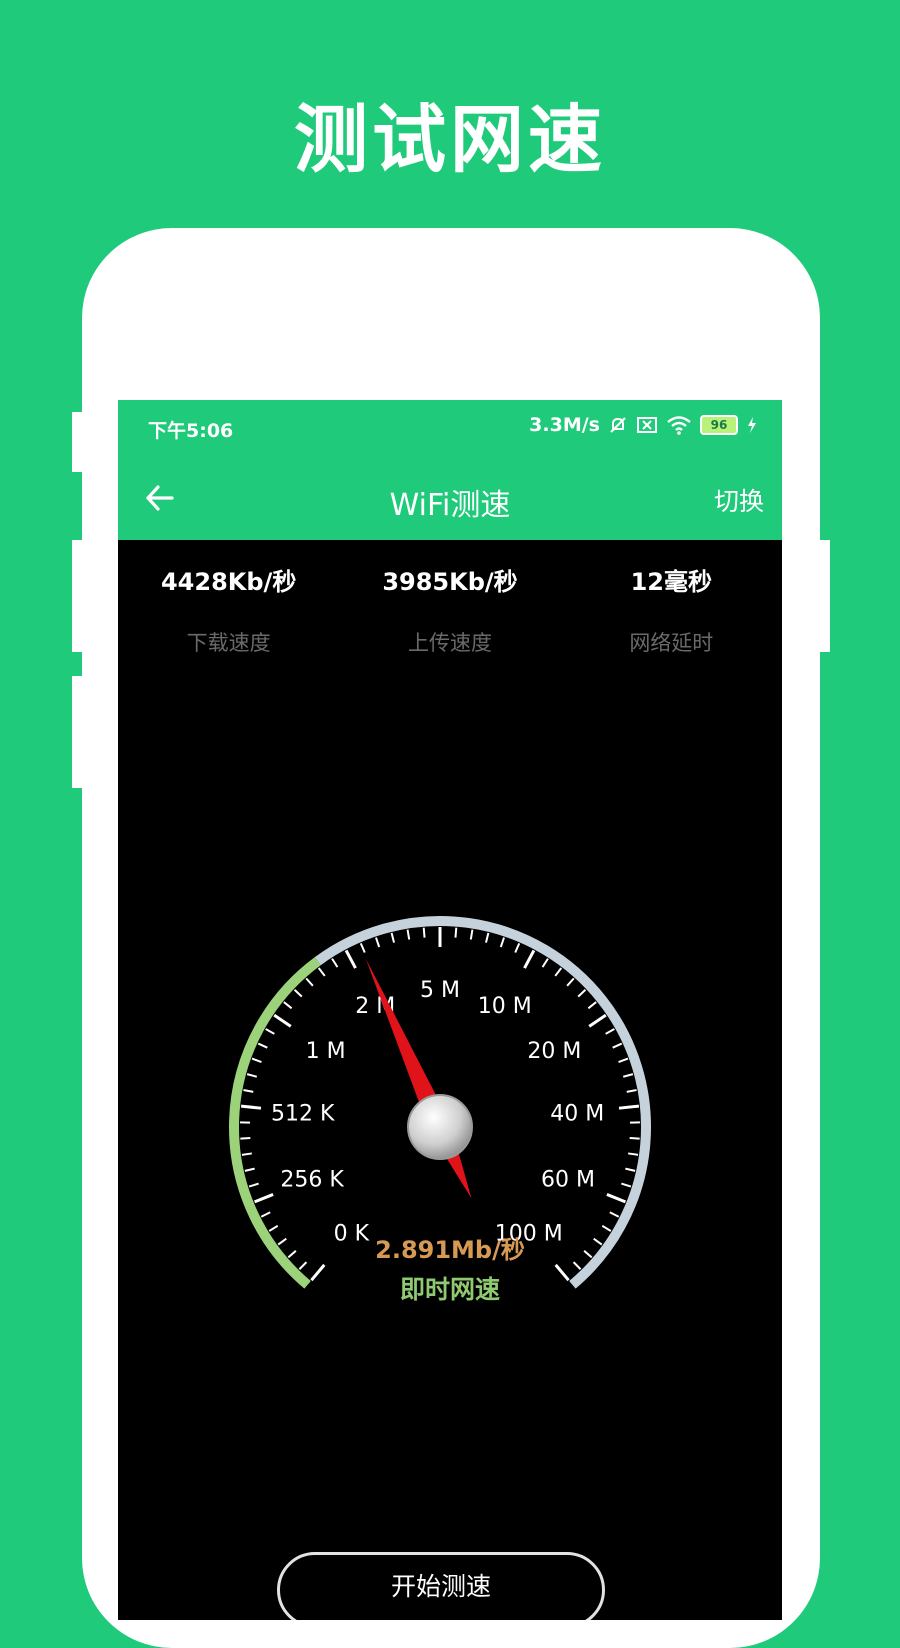  I want to click on start-test-button: 开始测速, so click(441, 1586).